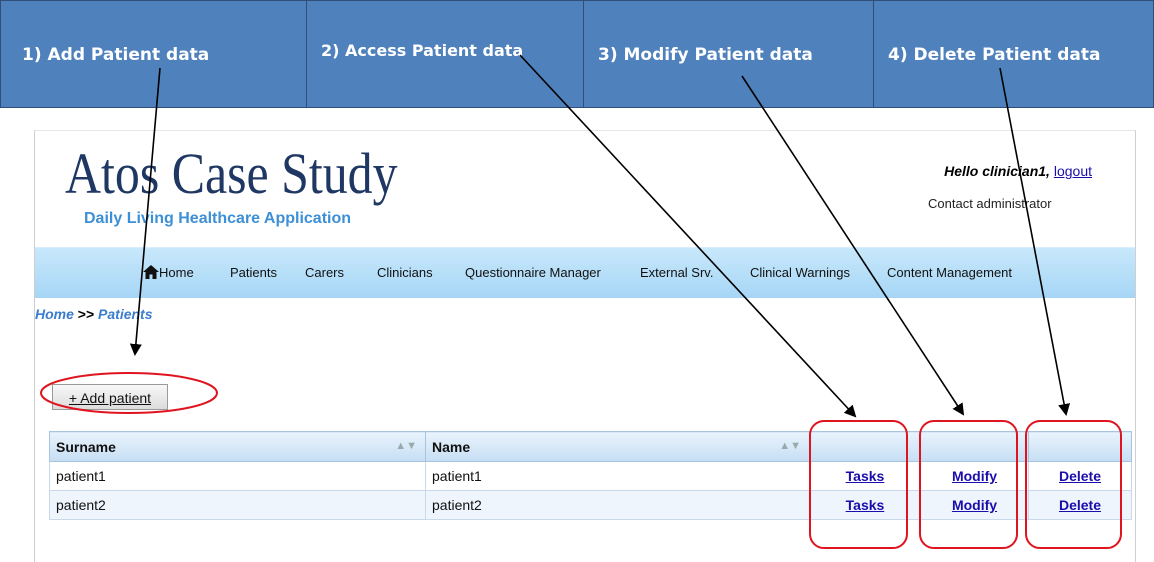 The height and width of the screenshot is (562, 1154). I want to click on step-add-label: 1) Add Patient data, so click(116, 55).